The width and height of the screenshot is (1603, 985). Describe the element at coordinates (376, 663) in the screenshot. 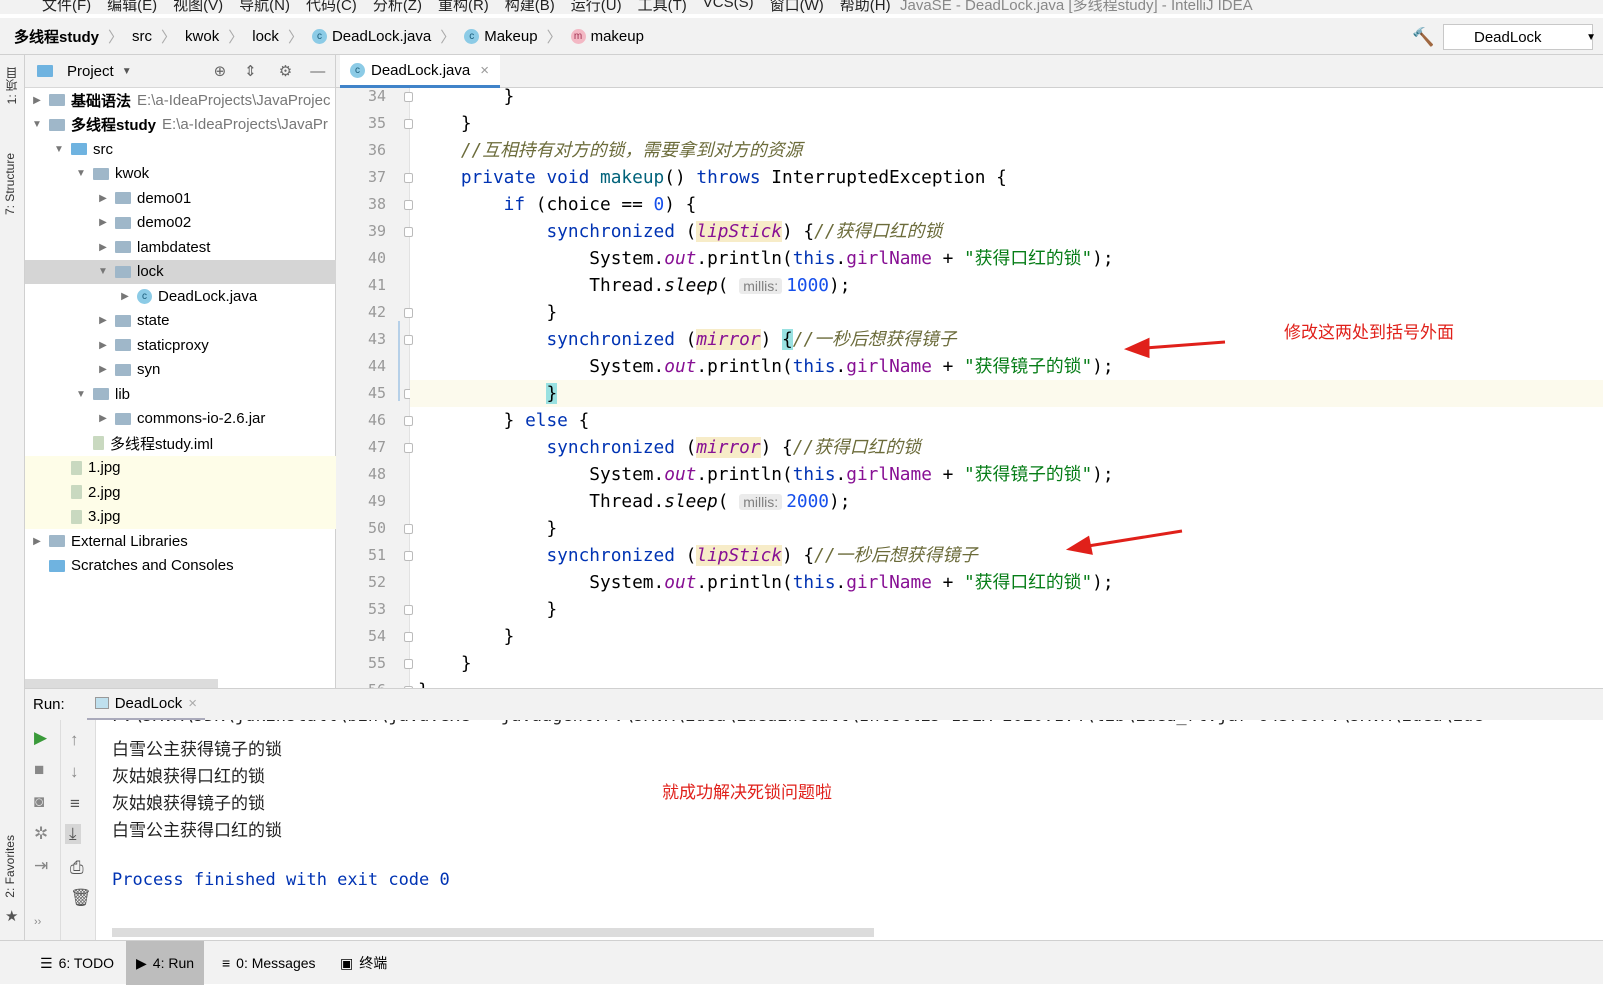

I see `line-number: 55` at that location.